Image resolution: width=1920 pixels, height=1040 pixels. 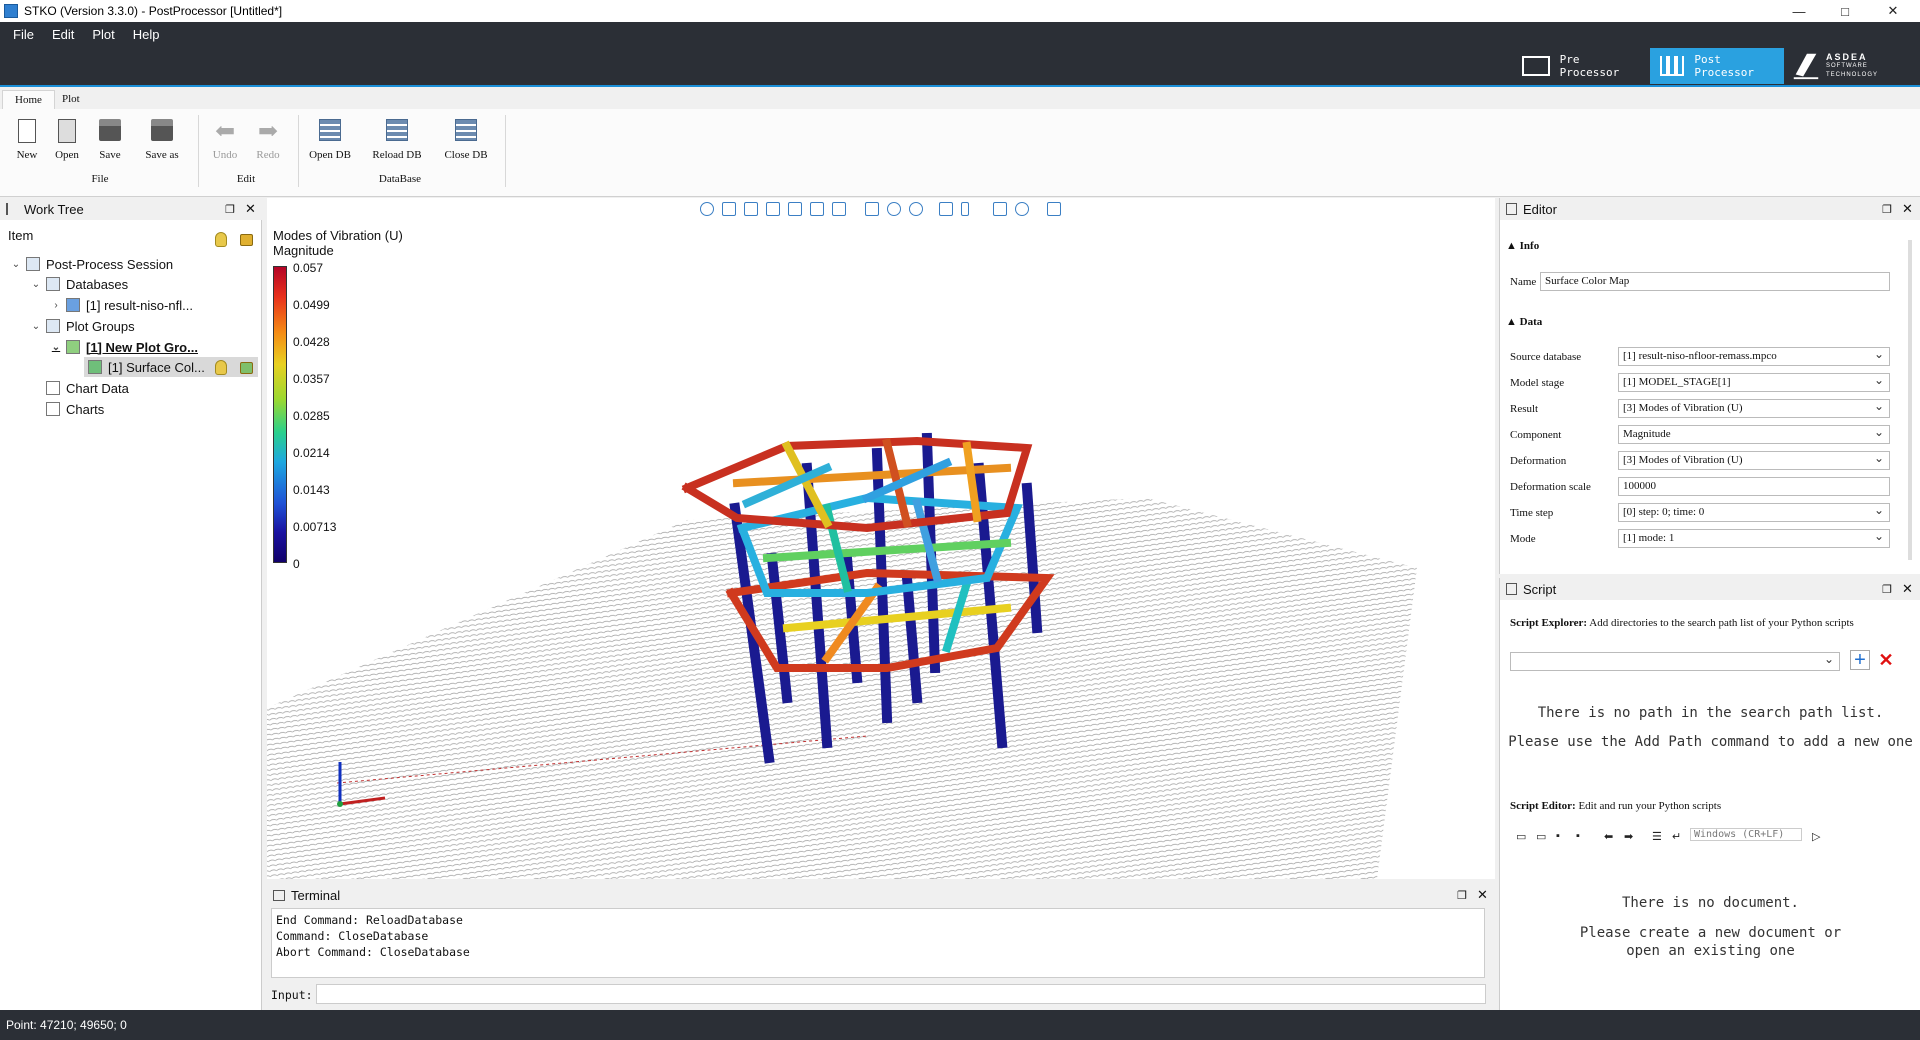 What do you see at coordinates (1710, 589) in the screenshot?
I see `script-header: Script ❐ ✕` at bounding box center [1710, 589].